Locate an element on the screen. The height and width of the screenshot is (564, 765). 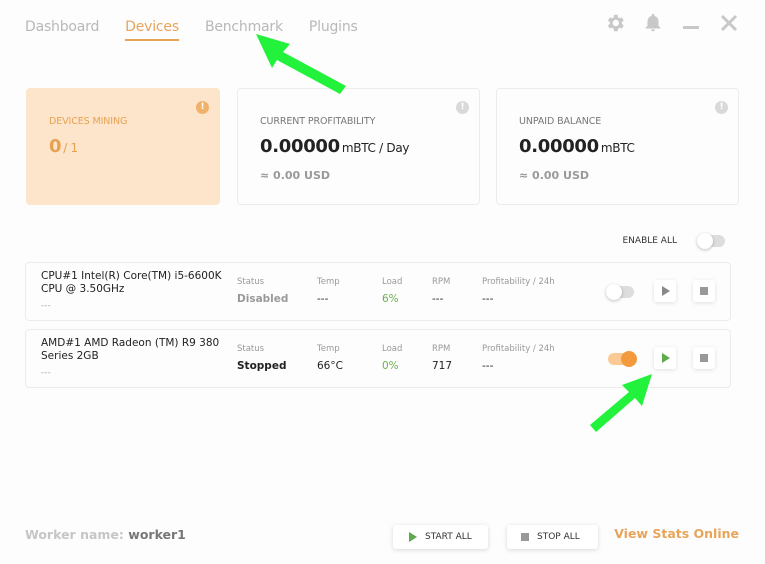
card-title: CURRENT PROFITABILITY is located at coordinates (318, 121).